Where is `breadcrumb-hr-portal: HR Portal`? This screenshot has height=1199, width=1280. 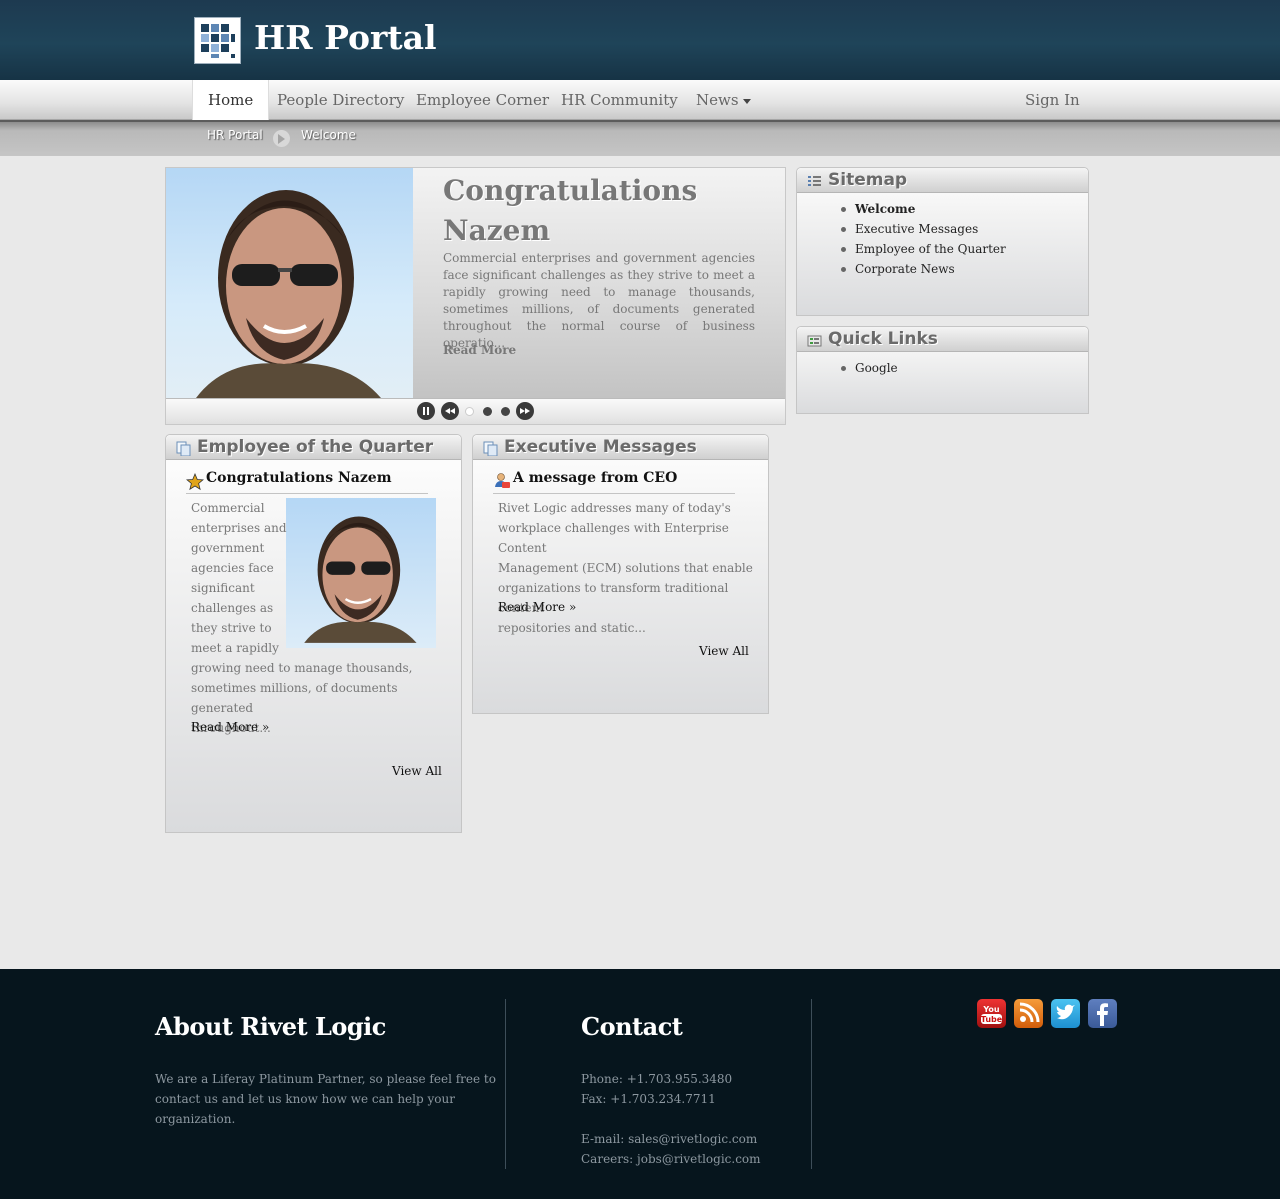 breadcrumb-hr-portal: HR Portal is located at coordinates (235, 135).